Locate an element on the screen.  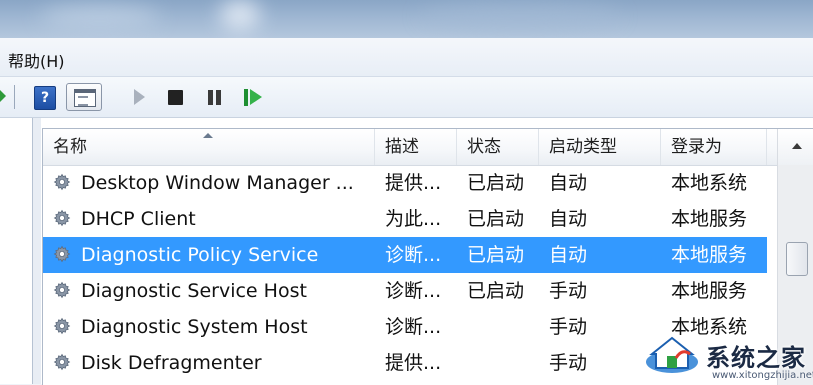
sort-ascending-icon is located at coordinates (208, 135).